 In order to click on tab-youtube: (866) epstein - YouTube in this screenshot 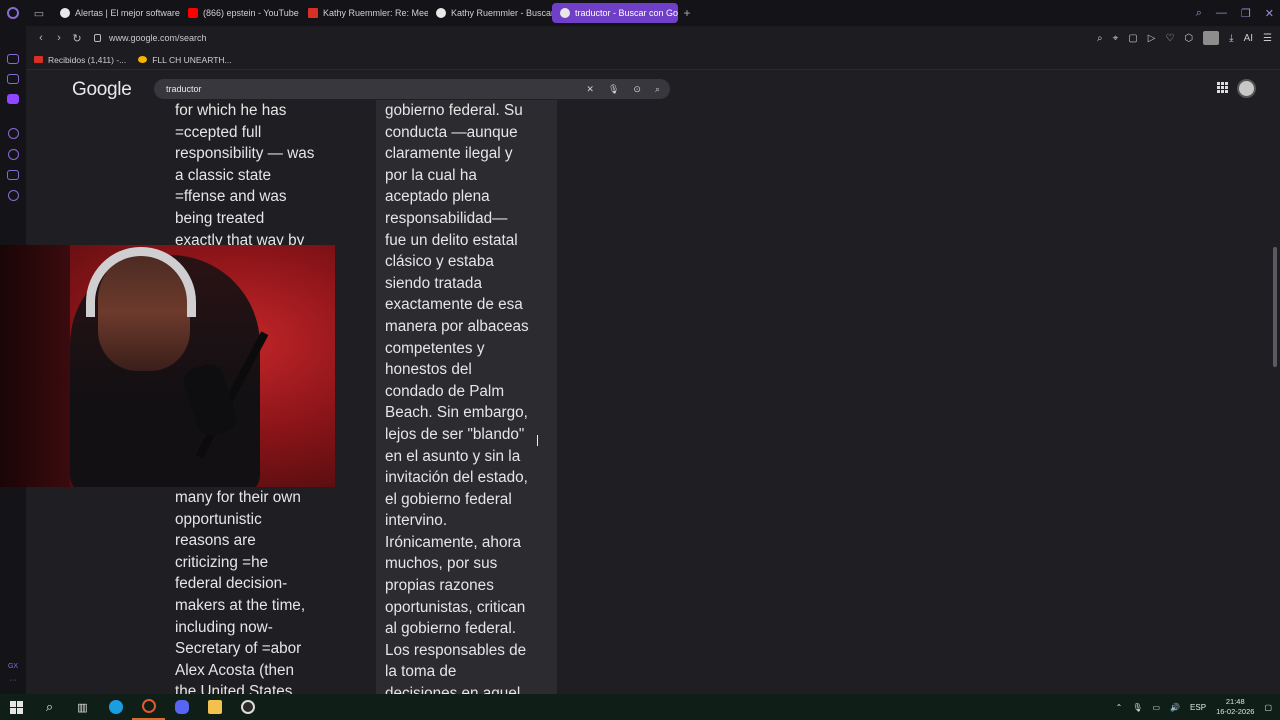, I will do `click(240, 13)`.